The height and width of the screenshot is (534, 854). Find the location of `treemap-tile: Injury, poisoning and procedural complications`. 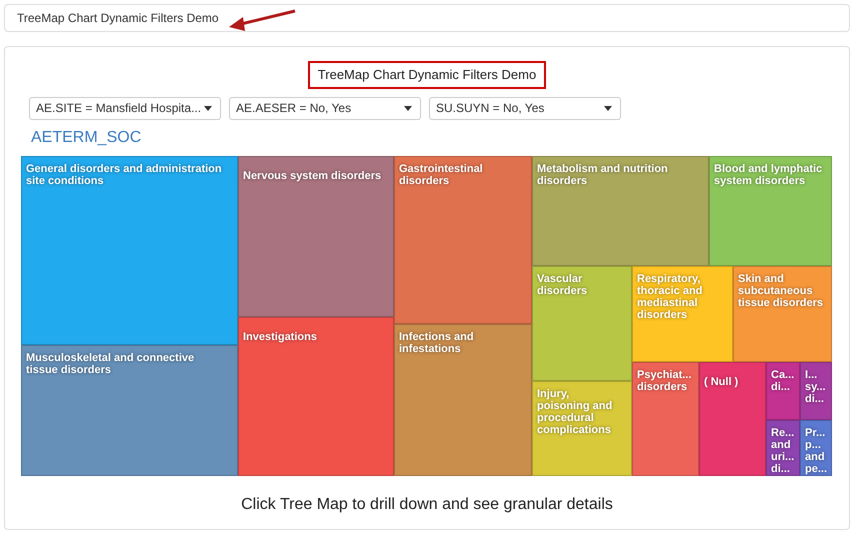

treemap-tile: Injury, poisoning and procedural complications is located at coordinates (582, 428).